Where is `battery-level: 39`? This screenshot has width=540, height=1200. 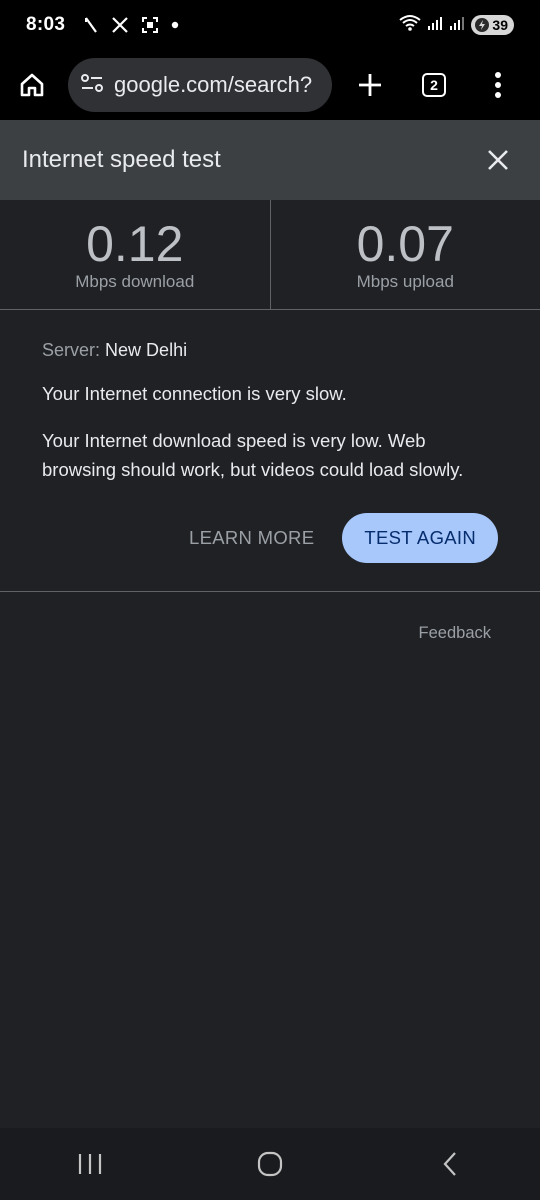 battery-level: 39 is located at coordinates (500, 25).